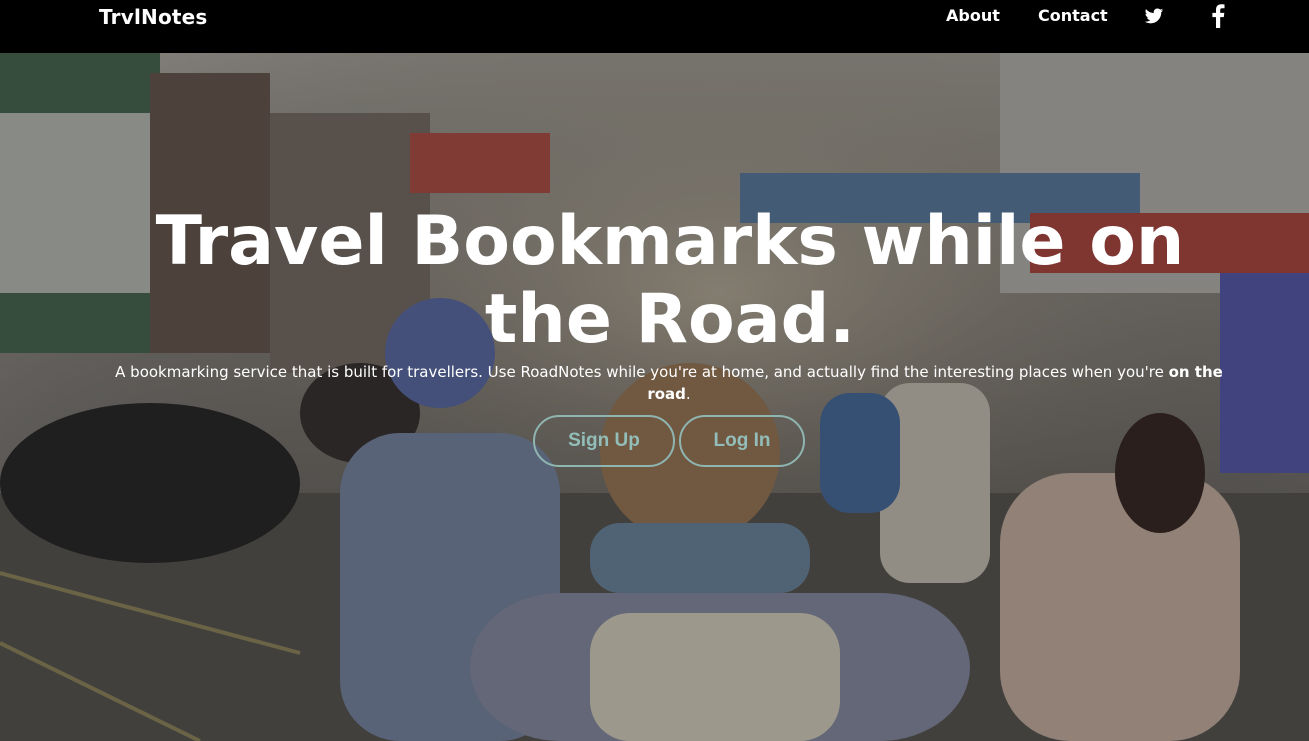 The width and height of the screenshot is (1309, 741). I want to click on login-button: Log In, so click(742, 441).